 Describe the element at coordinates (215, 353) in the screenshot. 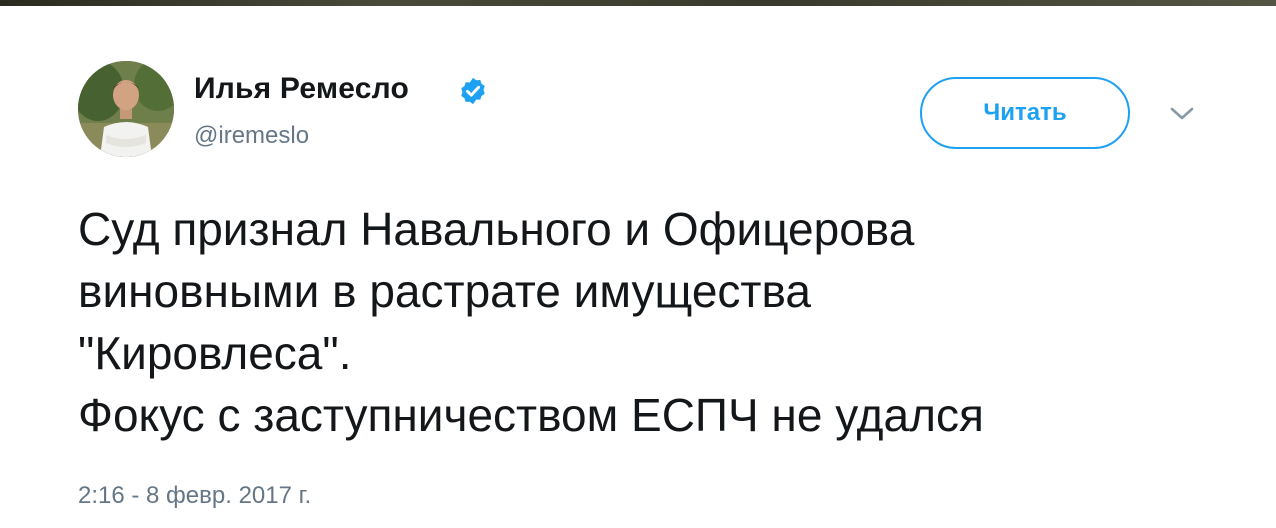

I see `tweet-text-line: "Кировлеса".` at that location.